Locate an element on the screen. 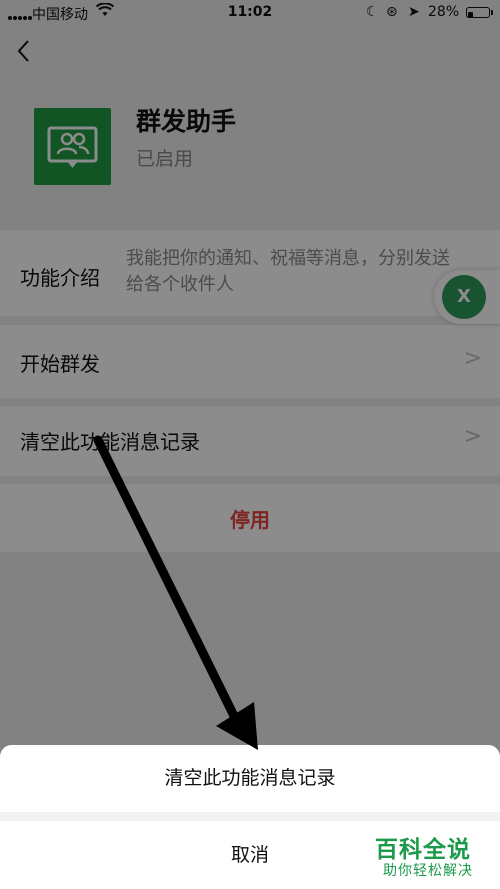 This screenshot has height=889, width=500. watermark-logo: 百科全说 is located at coordinates (423, 850).